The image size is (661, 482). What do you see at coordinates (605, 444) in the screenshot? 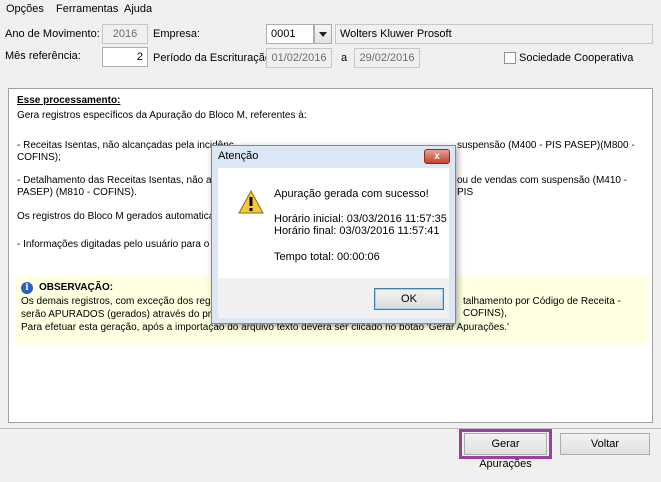
I see `voltar-button: Voltar` at bounding box center [605, 444].